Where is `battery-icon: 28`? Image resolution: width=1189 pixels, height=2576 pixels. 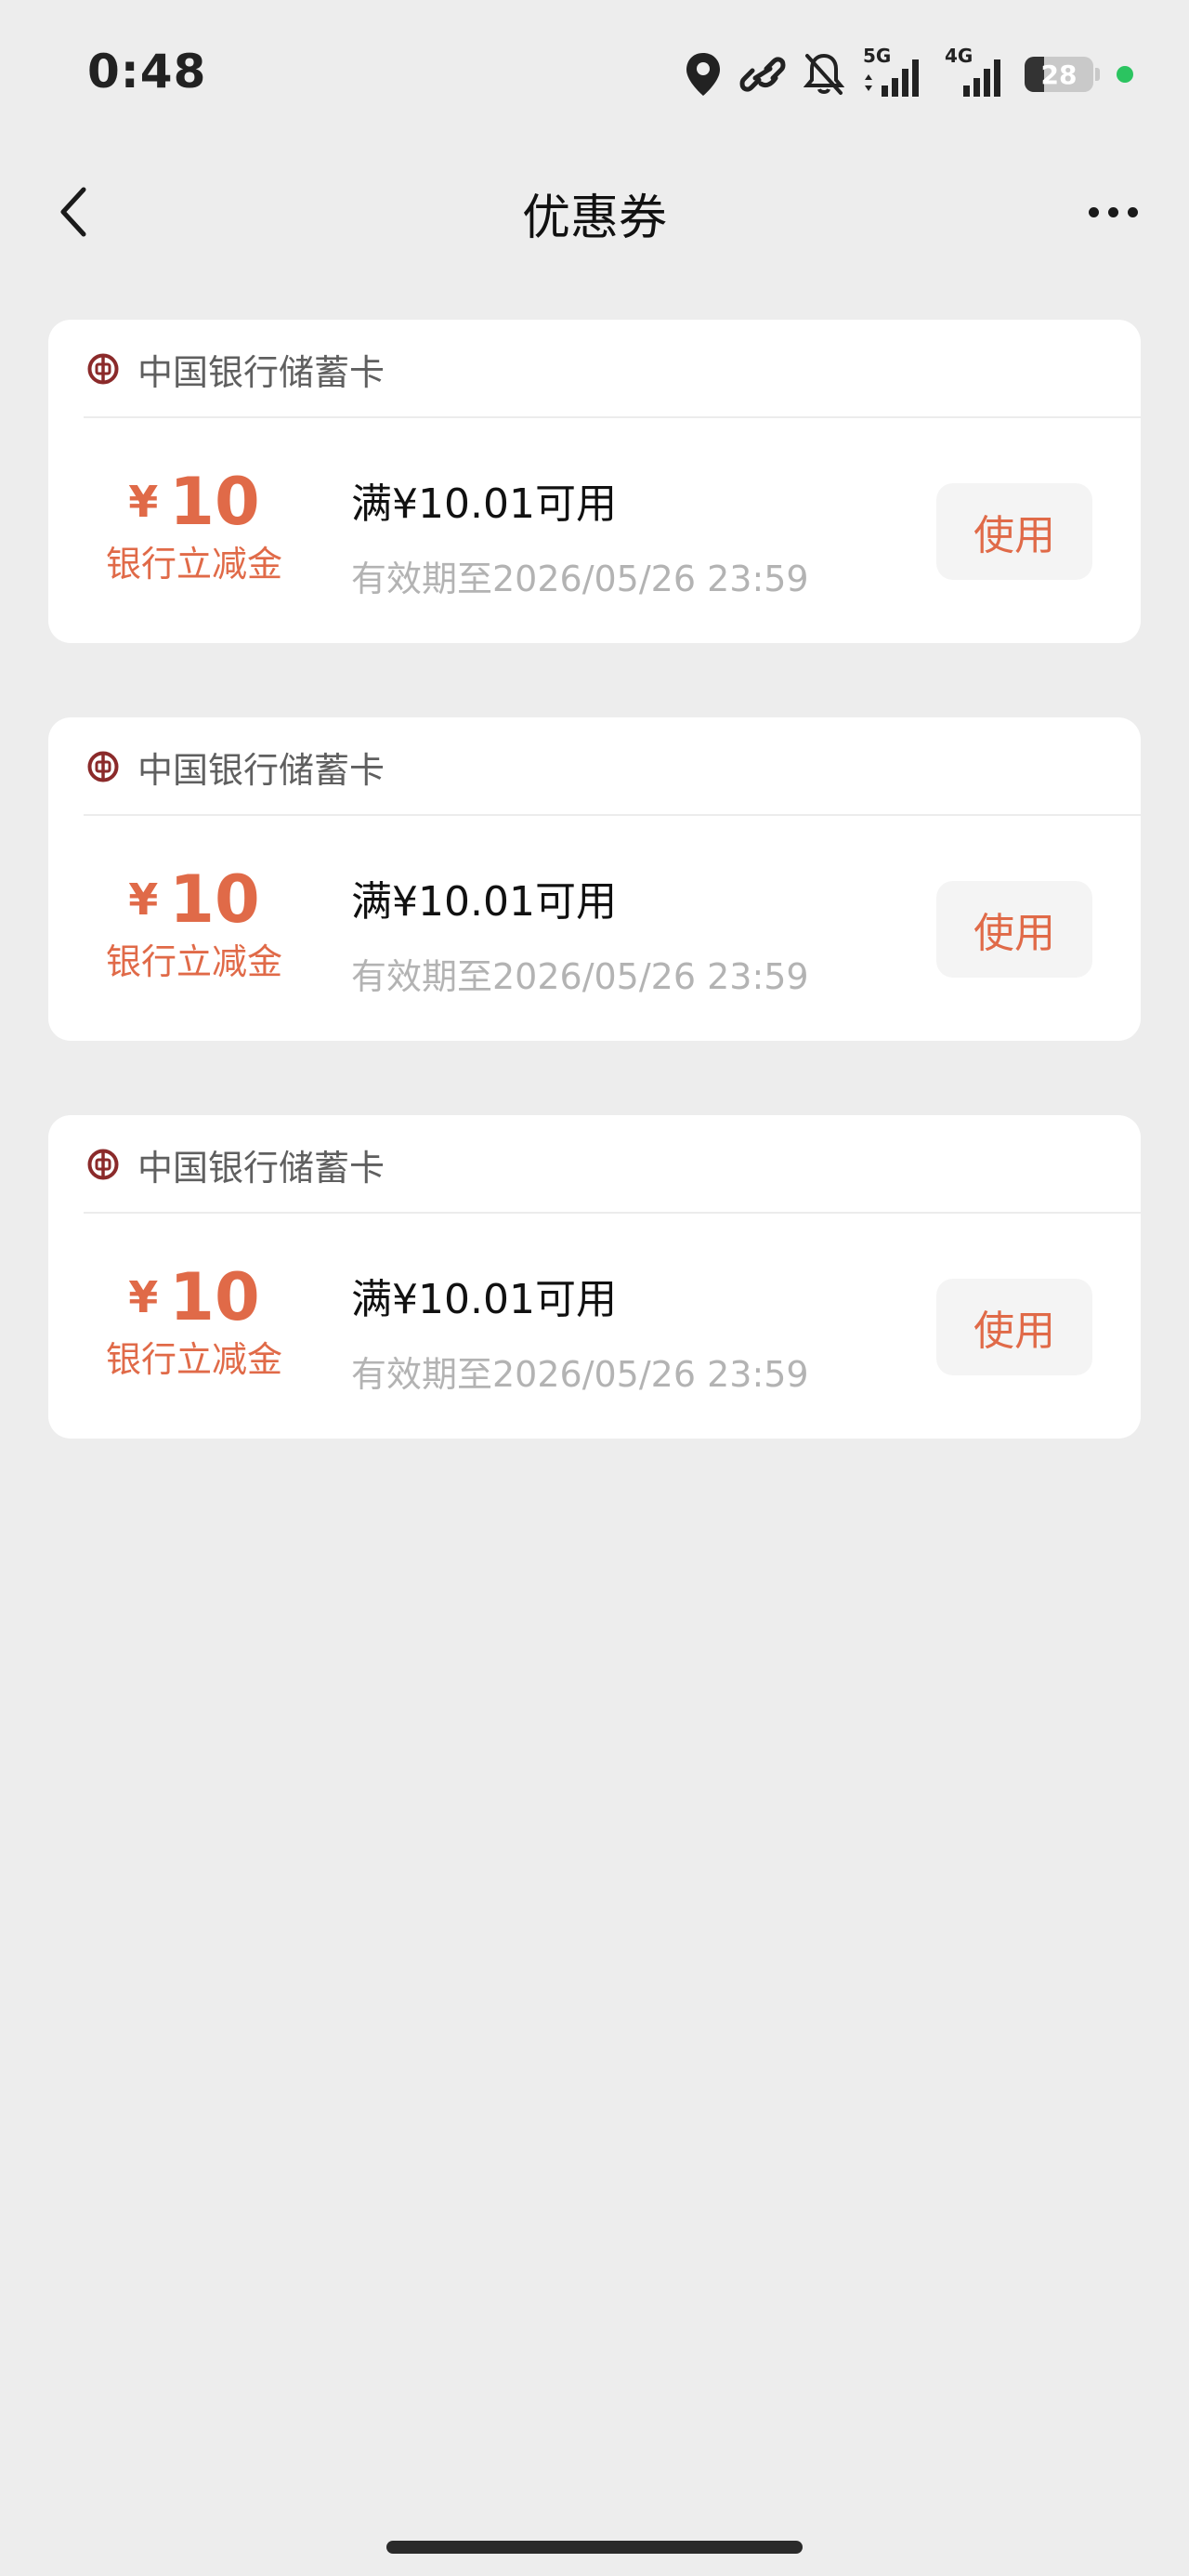
battery-icon: 28 is located at coordinates (1059, 74).